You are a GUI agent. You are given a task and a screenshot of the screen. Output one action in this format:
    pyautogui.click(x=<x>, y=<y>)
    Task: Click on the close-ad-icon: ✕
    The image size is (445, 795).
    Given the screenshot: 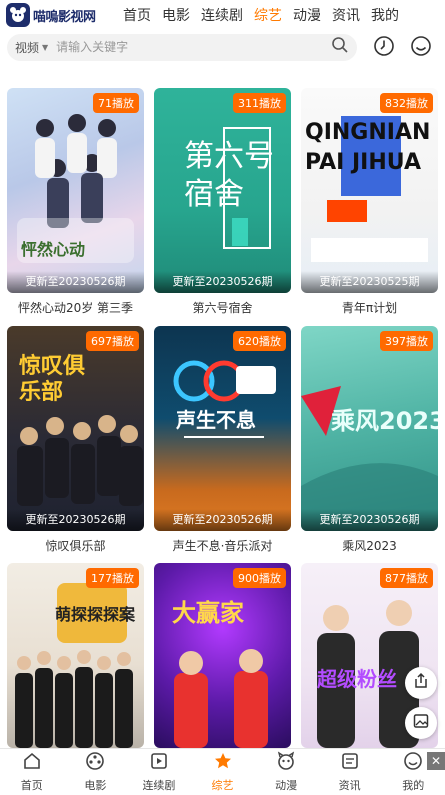 What is the action you would take?
    pyautogui.click(x=436, y=761)
    